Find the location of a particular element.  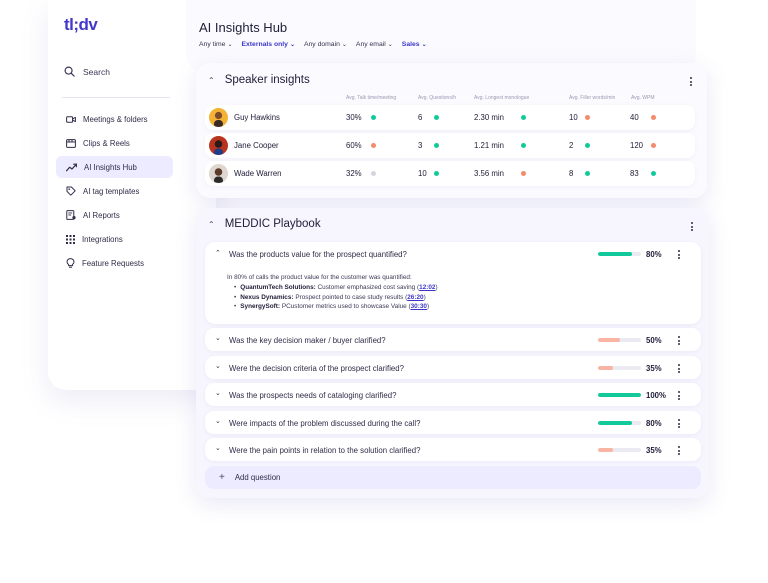

filter-sales: Sales ⌄ is located at coordinates (414, 44).